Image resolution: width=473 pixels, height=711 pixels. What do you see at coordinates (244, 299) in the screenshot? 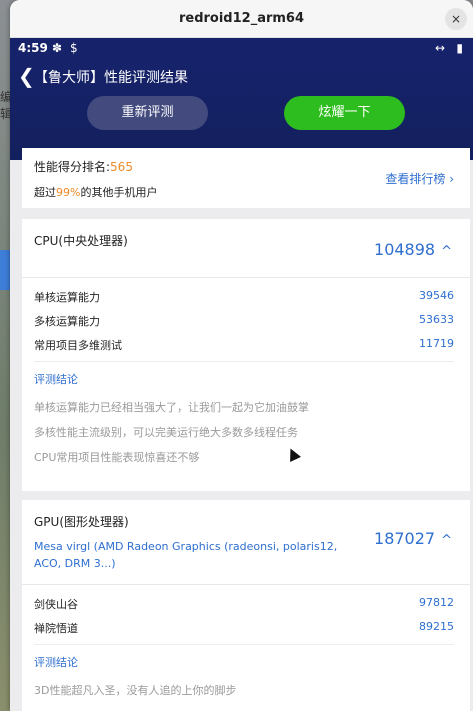
I see `cpu-row: 单核运算能力 39546` at bounding box center [244, 299].